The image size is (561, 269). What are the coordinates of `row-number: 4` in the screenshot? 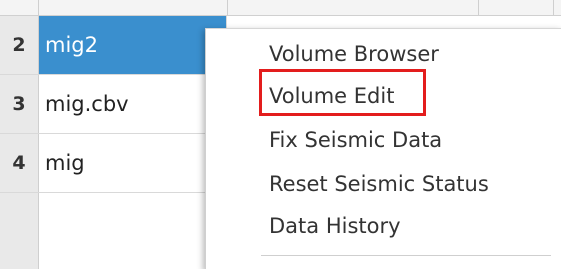 It's located at (19, 163).